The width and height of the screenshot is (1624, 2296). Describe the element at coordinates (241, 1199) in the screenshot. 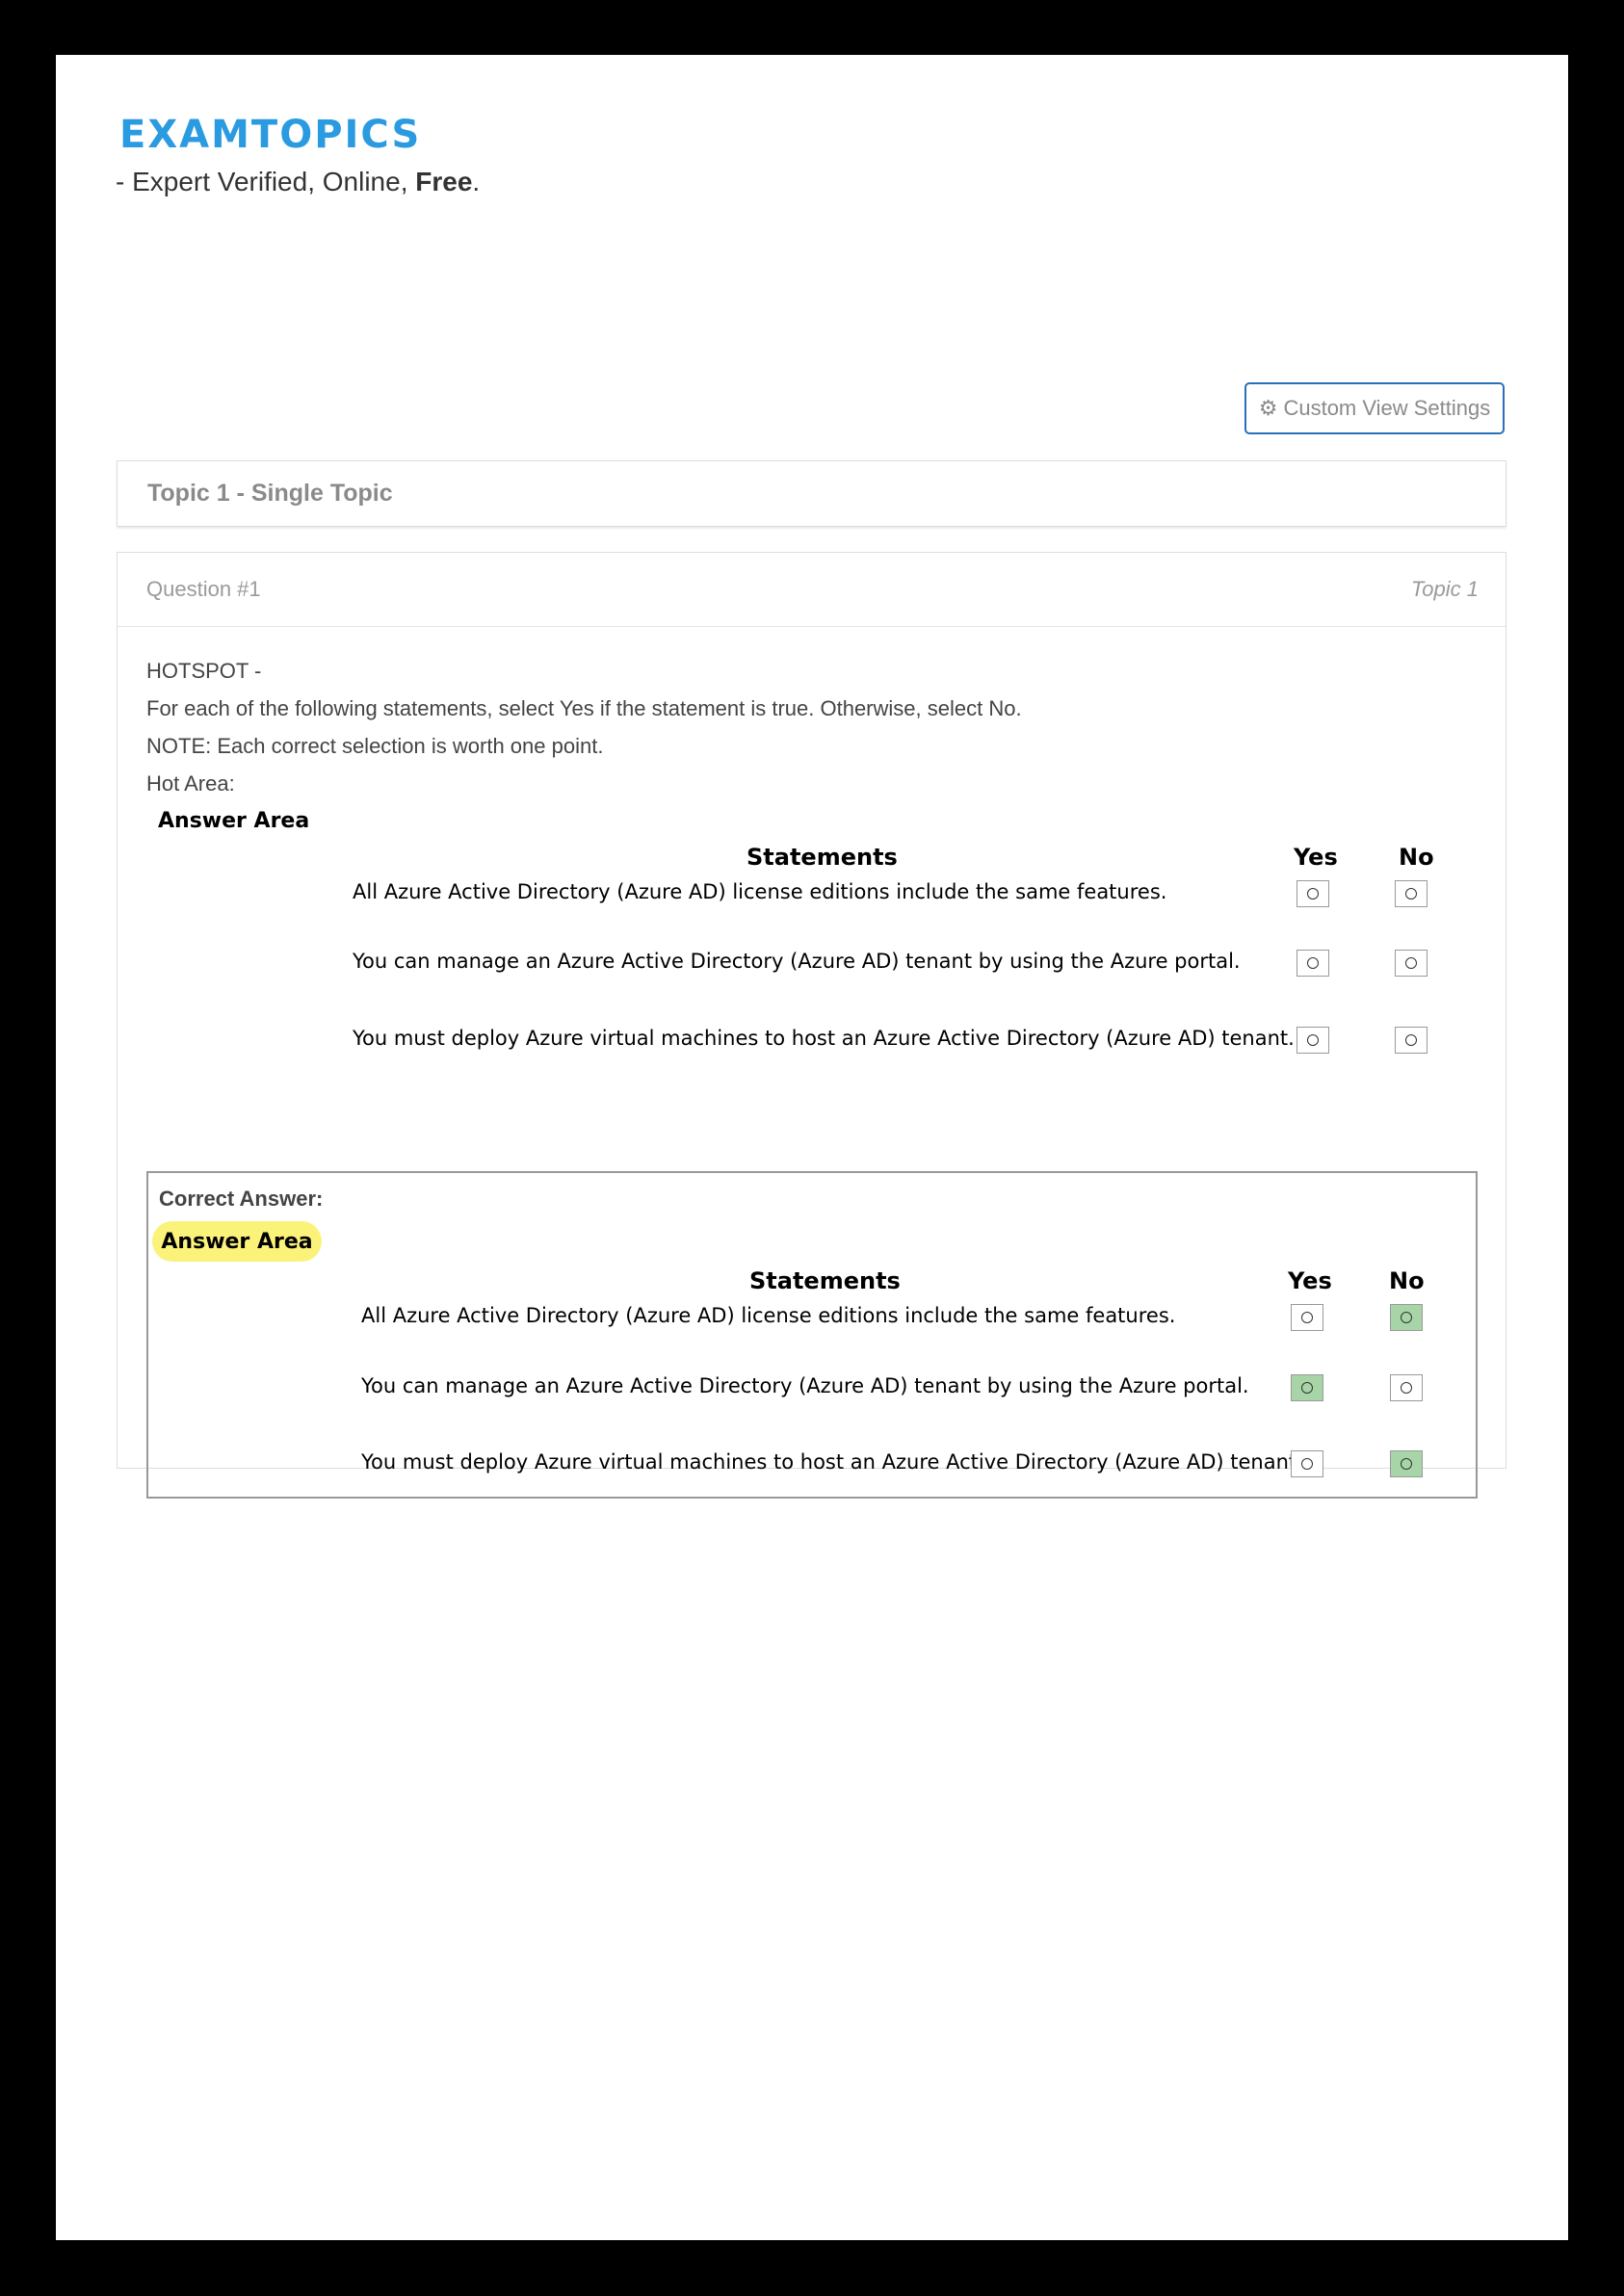

I see `correct-answer-label: Correct Answer:` at that location.